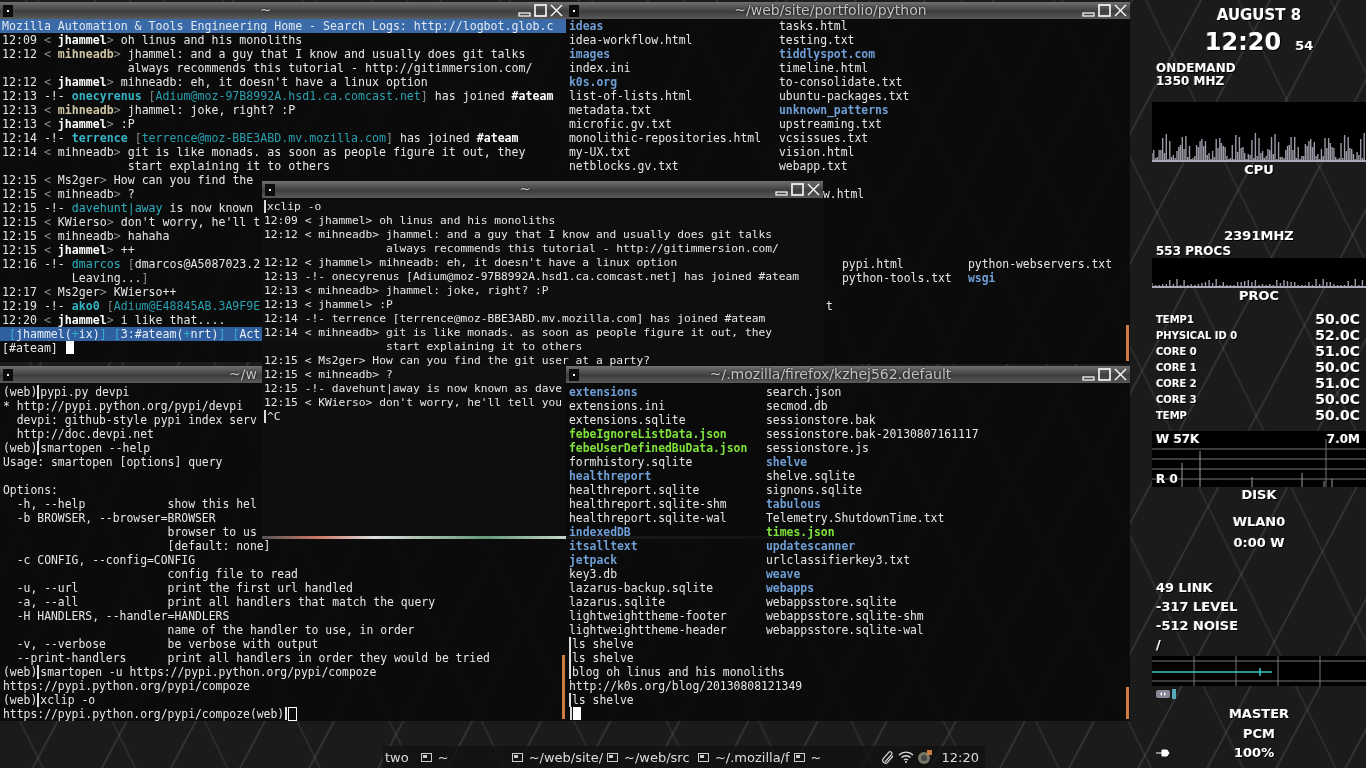  I want to click on terminal-line: 12:15 -!- davehunt|away is now known as dave, so click(413, 389).